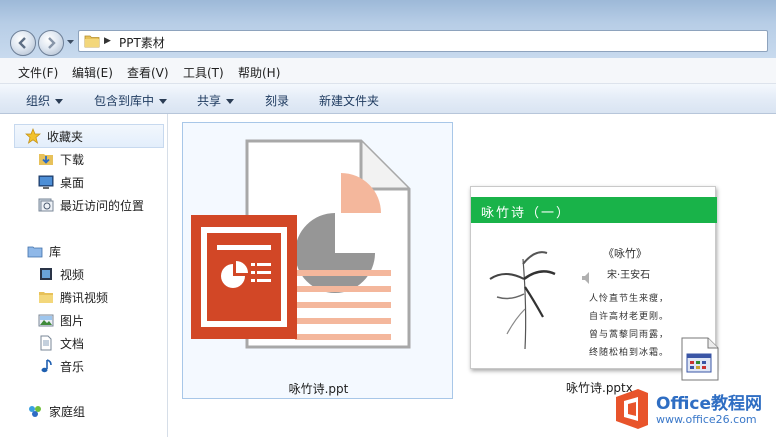 This screenshot has height=437, width=776. I want to click on back-button, so click(23, 43).